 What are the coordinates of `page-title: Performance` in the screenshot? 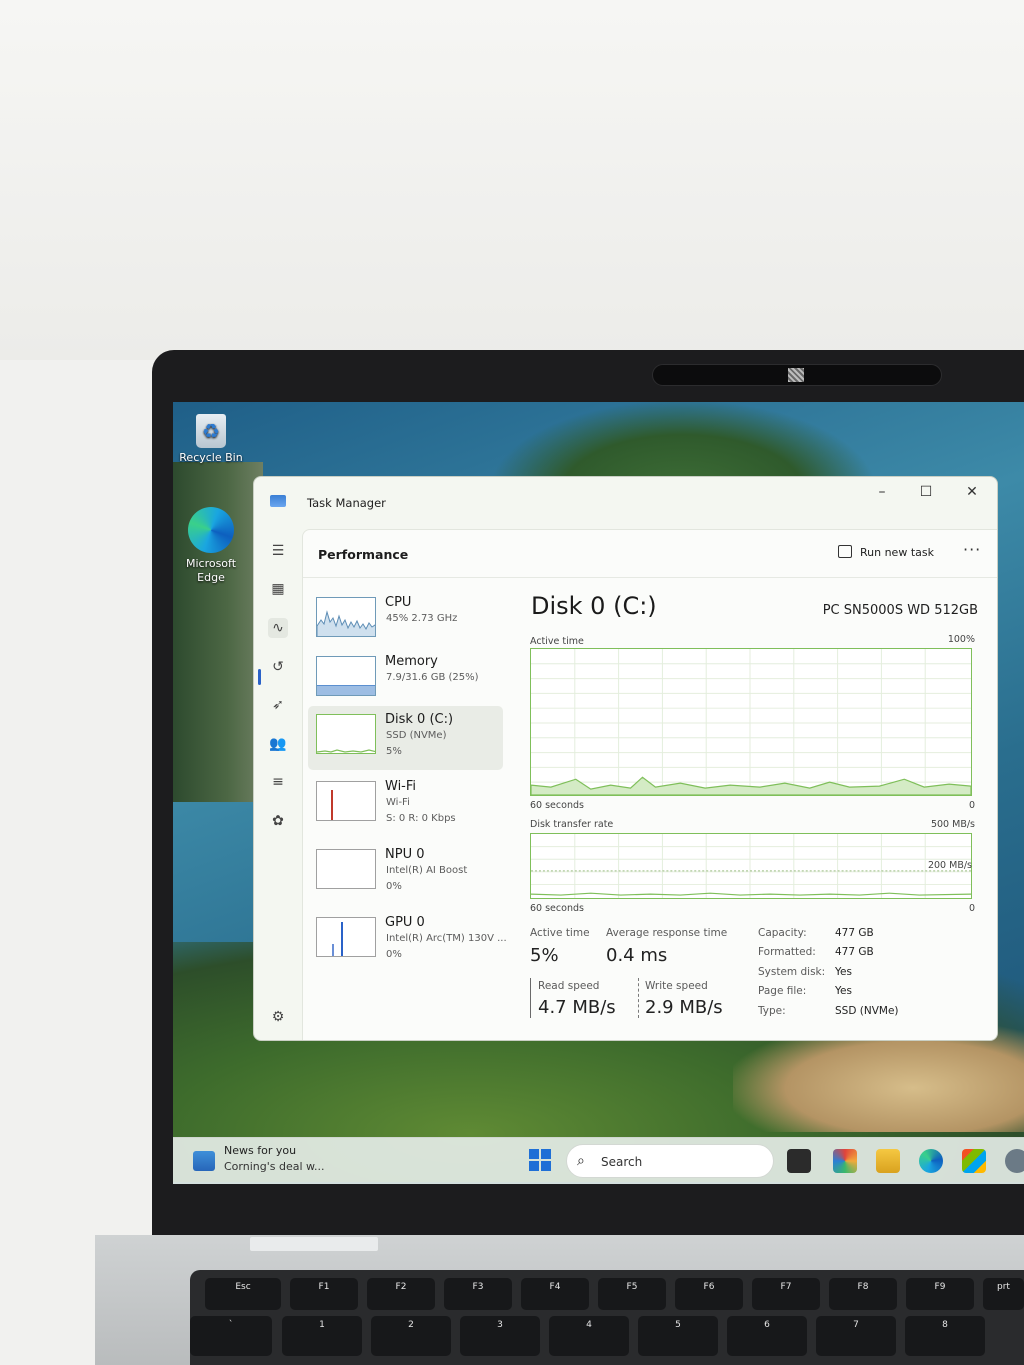 It's located at (363, 554).